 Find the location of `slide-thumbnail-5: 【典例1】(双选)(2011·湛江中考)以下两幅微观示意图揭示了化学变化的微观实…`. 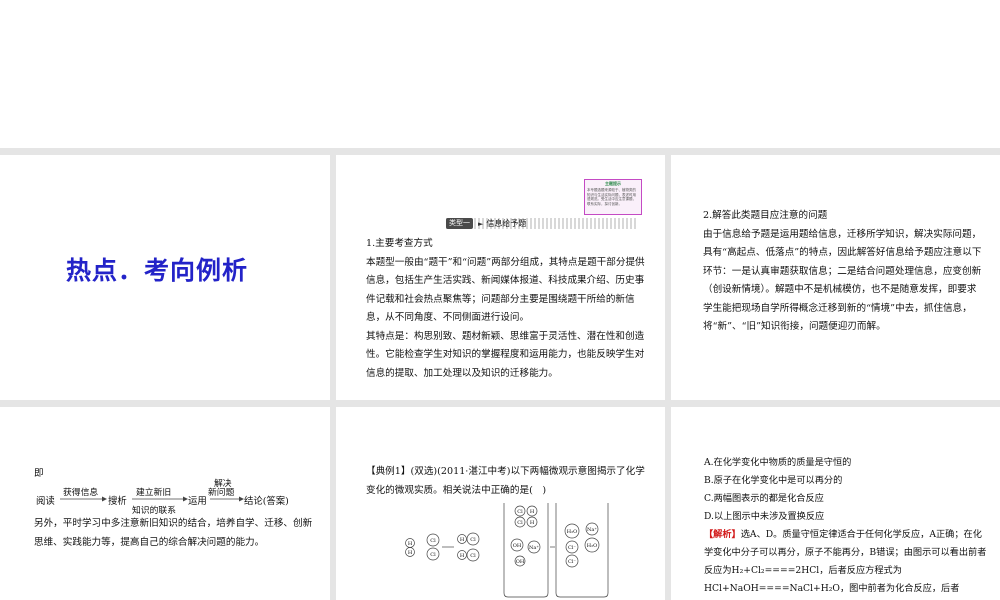

slide-thumbnail-5: 【典例1】(双选)(2011·湛江中考)以下两幅微观示意图揭示了化学变化的微观实… is located at coordinates (500, 503).